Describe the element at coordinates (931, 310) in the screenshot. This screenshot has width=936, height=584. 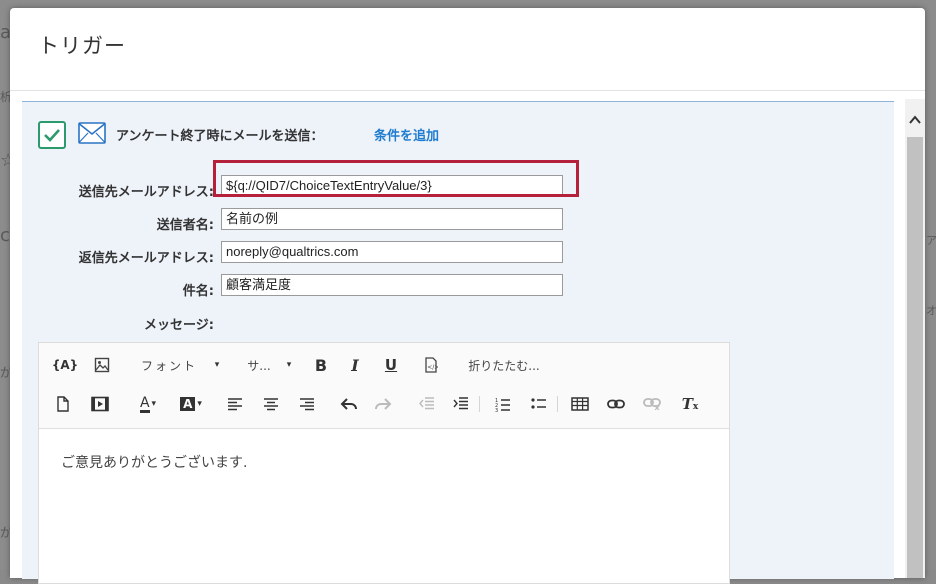
I see `background-text: オ` at that location.